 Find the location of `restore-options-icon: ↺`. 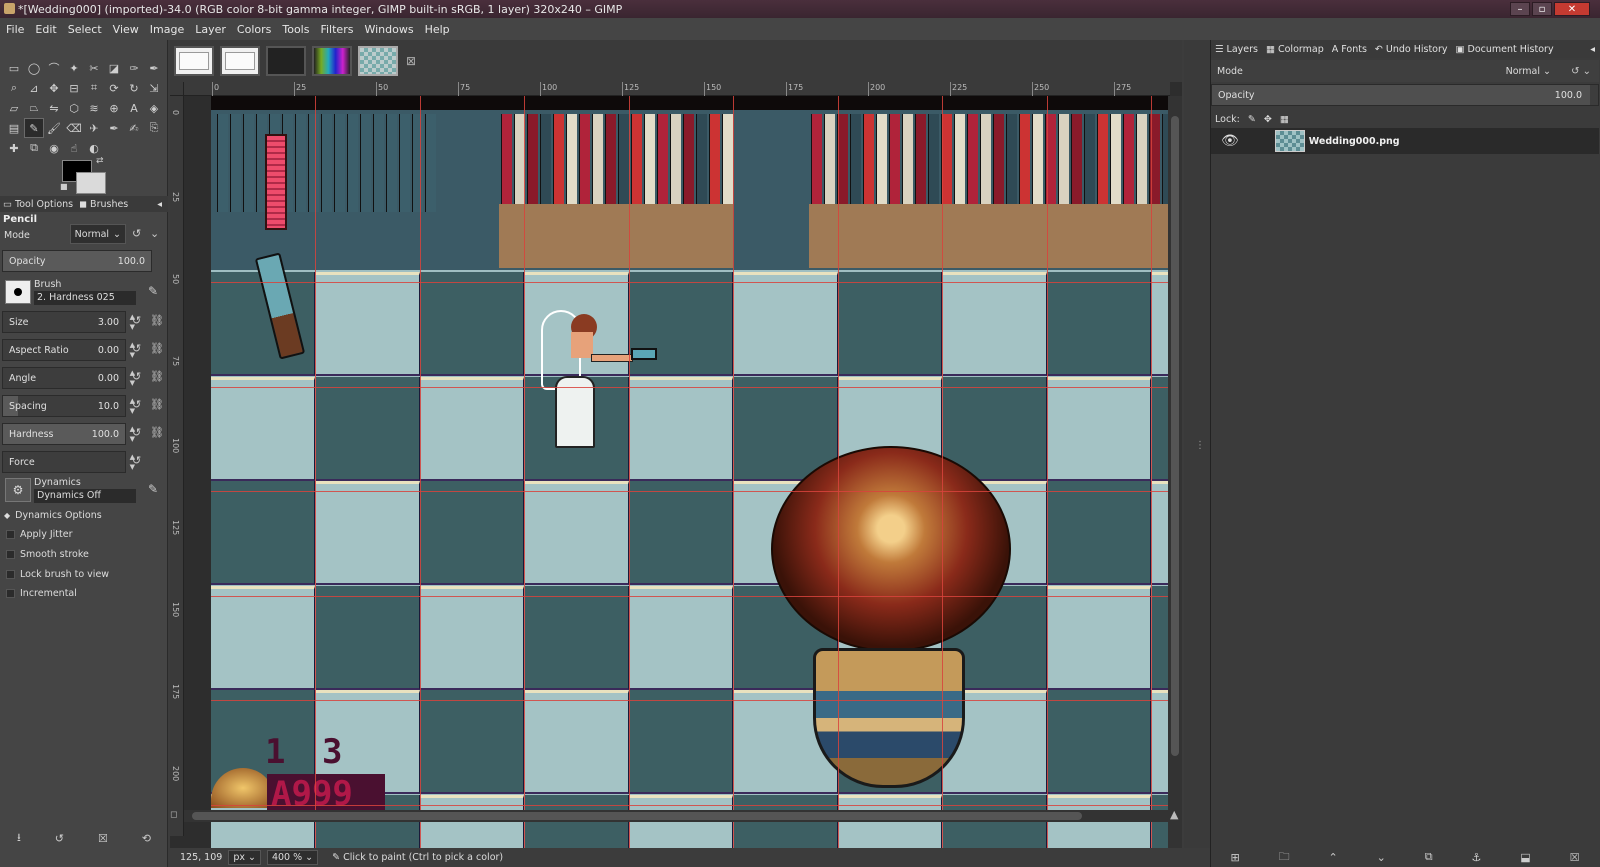

restore-options-icon: ↺ is located at coordinates (59, 838).